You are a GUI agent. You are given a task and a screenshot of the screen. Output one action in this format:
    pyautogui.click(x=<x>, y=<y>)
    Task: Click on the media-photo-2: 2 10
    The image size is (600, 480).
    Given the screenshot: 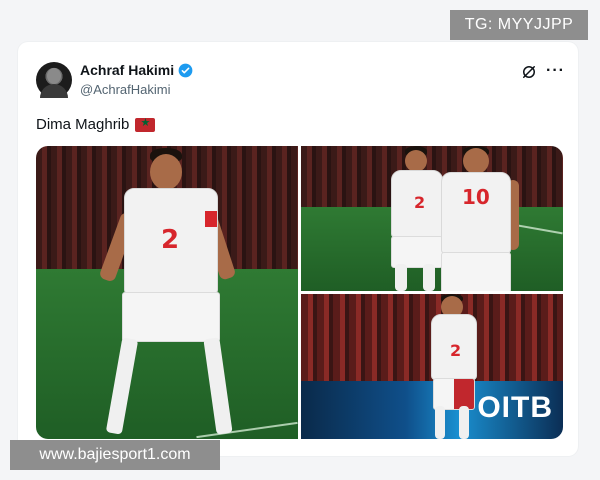 What is the action you would take?
    pyautogui.click(x=432, y=218)
    